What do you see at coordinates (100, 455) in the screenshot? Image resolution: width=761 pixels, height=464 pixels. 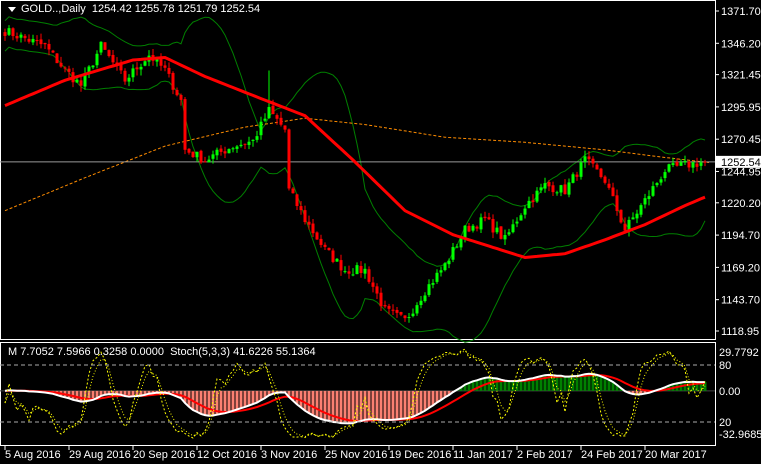 I see `date-tick-label: 29 Aug 2016` at bounding box center [100, 455].